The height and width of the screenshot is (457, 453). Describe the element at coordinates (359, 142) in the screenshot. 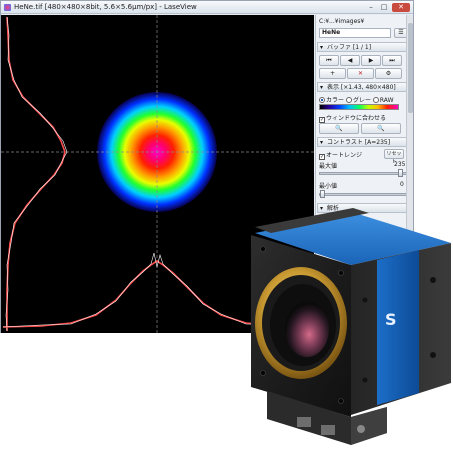

I see `contrast-header-label: コントラスト [A=235]` at that location.